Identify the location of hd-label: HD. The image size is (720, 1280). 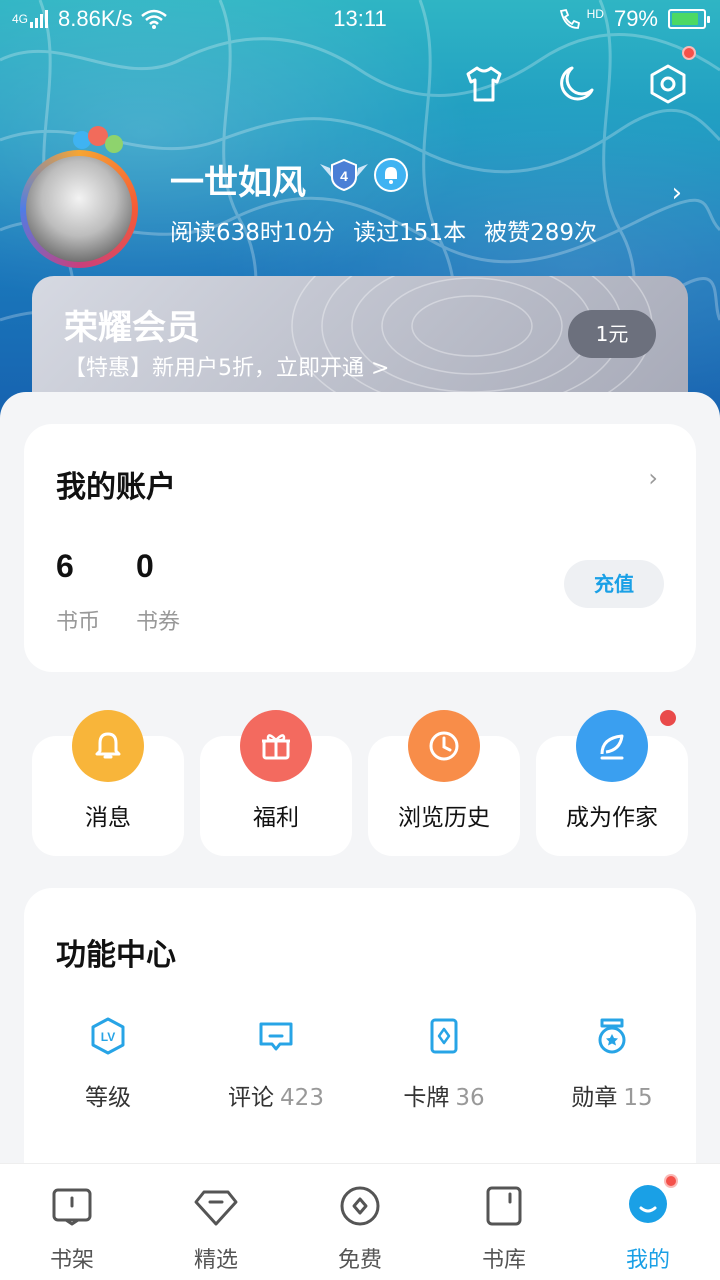
(595, 14).